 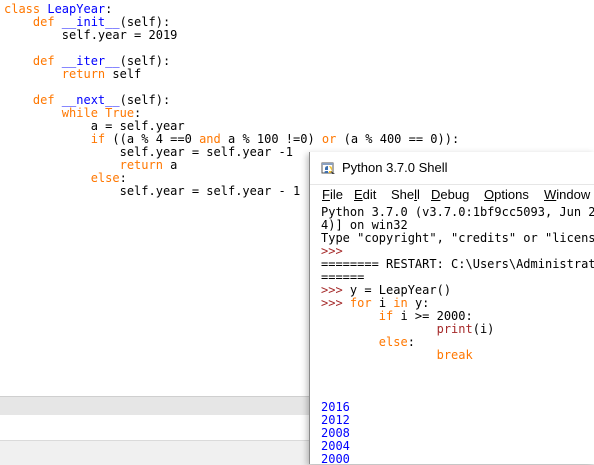 I want to click on shell-window-title: Python 3.7.0 Shell, so click(x=395, y=167).